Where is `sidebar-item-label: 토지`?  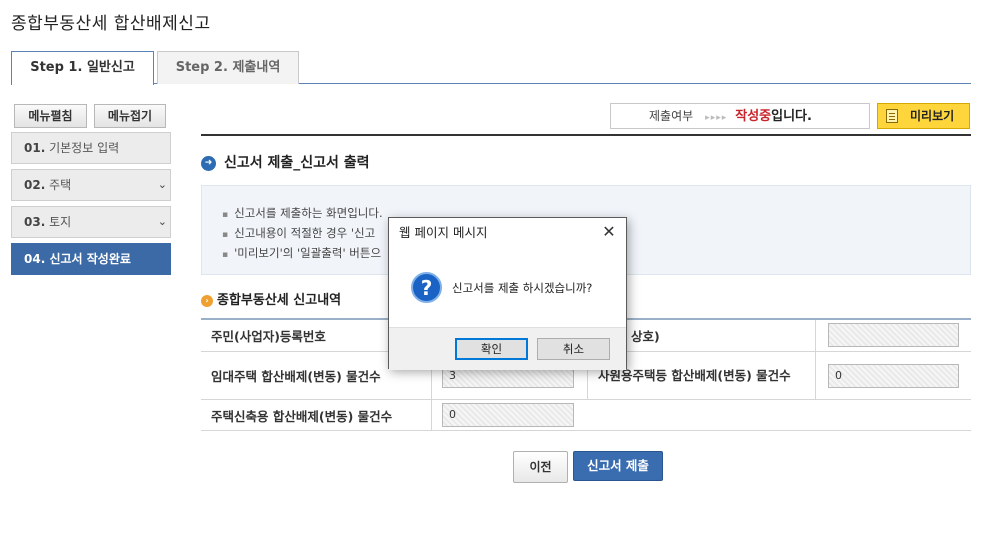
sidebar-item-label: 토지 is located at coordinates (60, 222).